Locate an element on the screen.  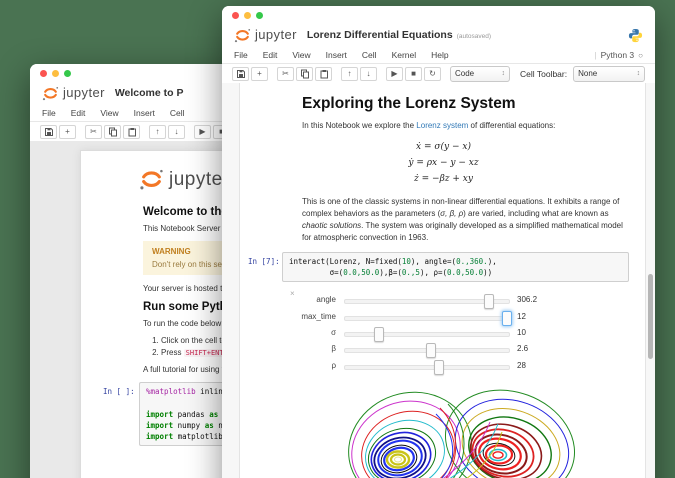
input-prompt: In [ ]: is located at coordinates (119, 391).